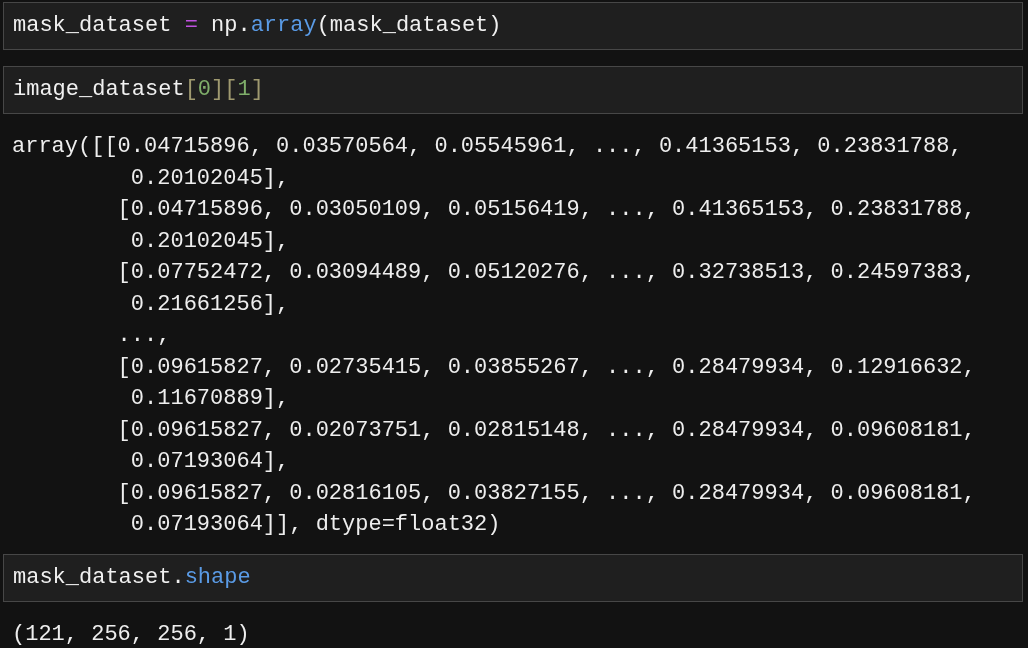 The width and height of the screenshot is (1028, 648). Describe the element at coordinates (138, 89) in the screenshot. I see `code-line: image_dataset[0][1]` at that location.